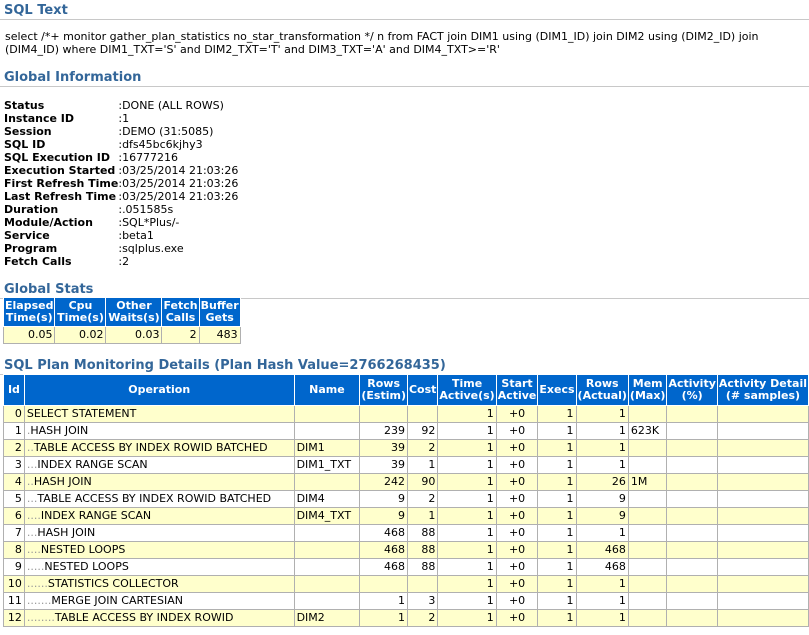  Describe the element at coordinates (48, 222) in the screenshot. I see `global-info-key: Module/Action` at that location.